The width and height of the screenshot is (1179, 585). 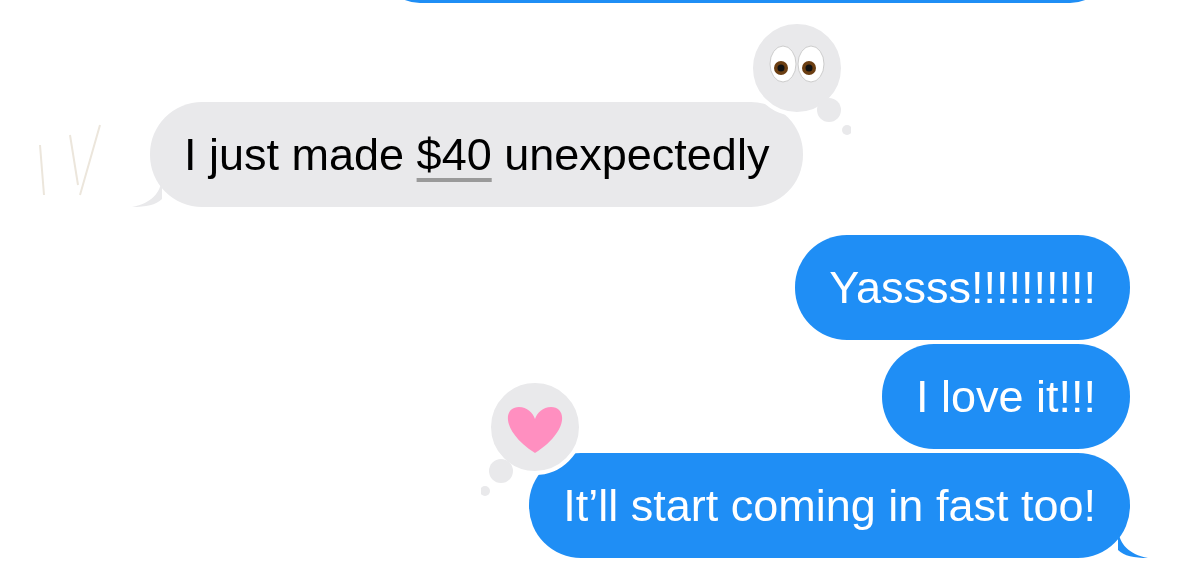 I want to click on message-bubble: I love it!!!, so click(x=1005, y=396).